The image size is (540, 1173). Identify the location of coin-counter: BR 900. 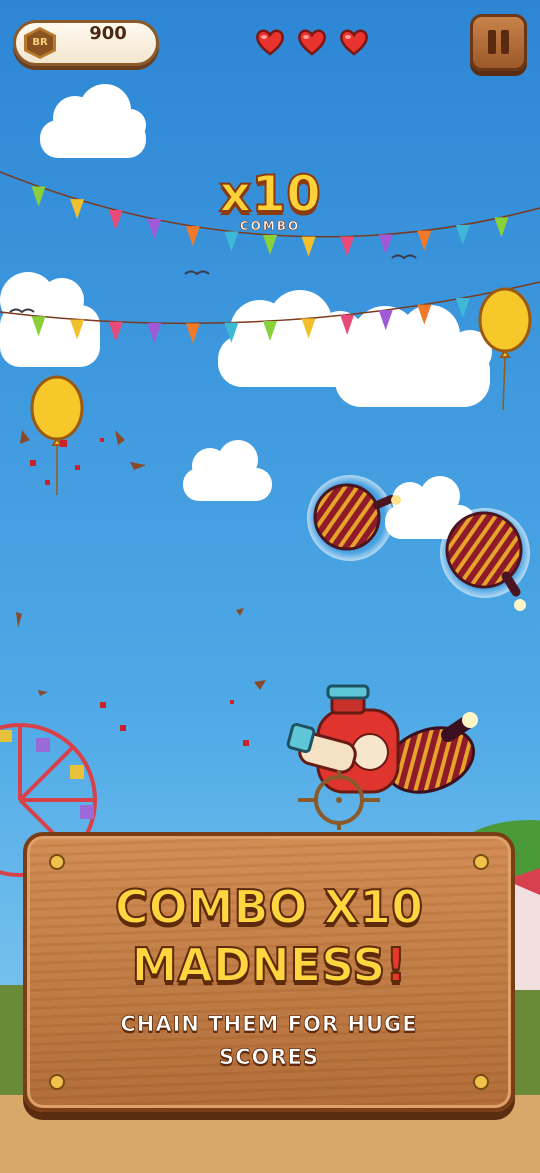
(86, 43).